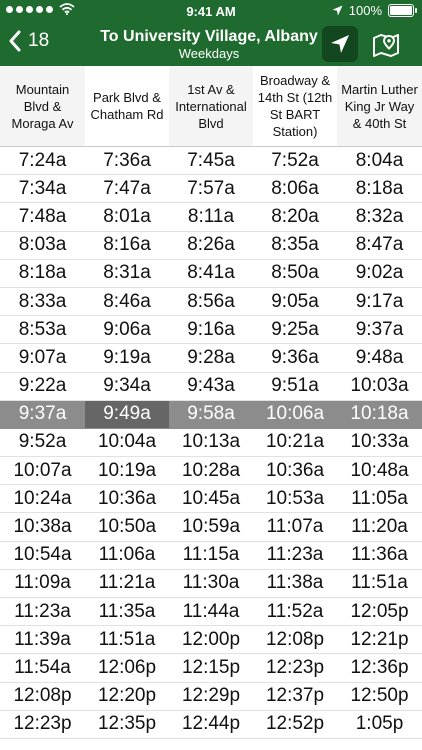  Describe the element at coordinates (28, 41) in the screenshot. I see `back-button: 18` at that location.